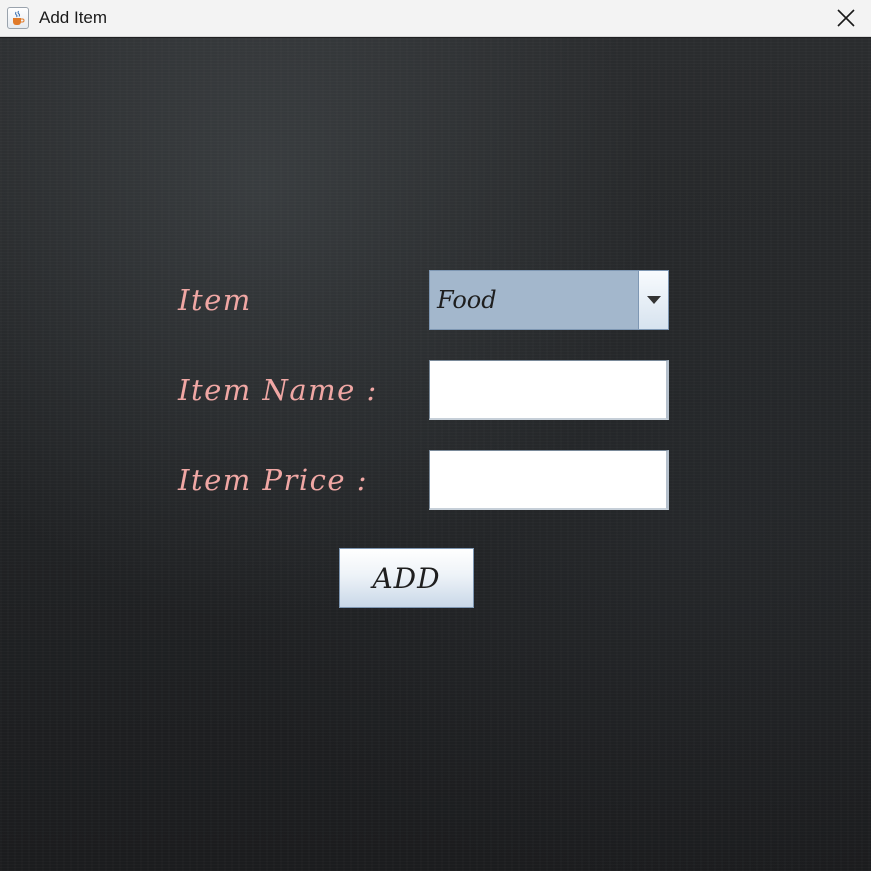 Image resolution: width=871 pixels, height=871 pixels. I want to click on title-bar: Add Item, so click(435, 18).